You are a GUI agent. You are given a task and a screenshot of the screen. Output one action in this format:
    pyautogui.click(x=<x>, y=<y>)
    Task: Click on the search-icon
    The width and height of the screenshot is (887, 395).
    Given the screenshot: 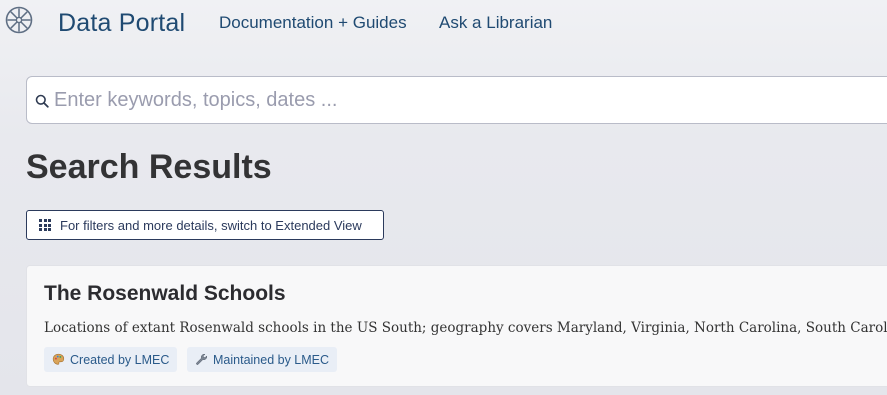 What is the action you would take?
    pyautogui.click(x=42, y=101)
    